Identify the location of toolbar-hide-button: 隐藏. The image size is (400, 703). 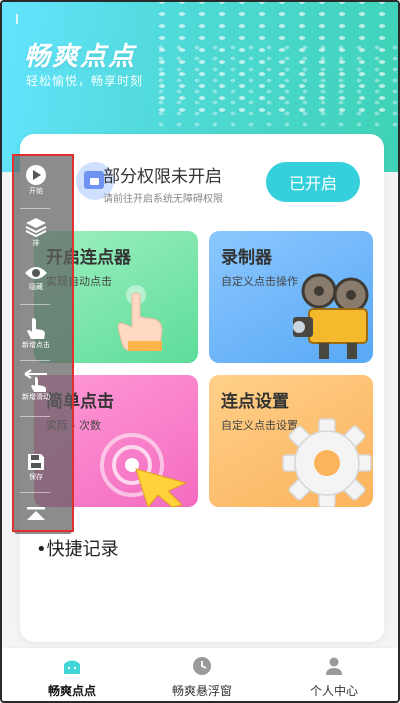
(36, 278).